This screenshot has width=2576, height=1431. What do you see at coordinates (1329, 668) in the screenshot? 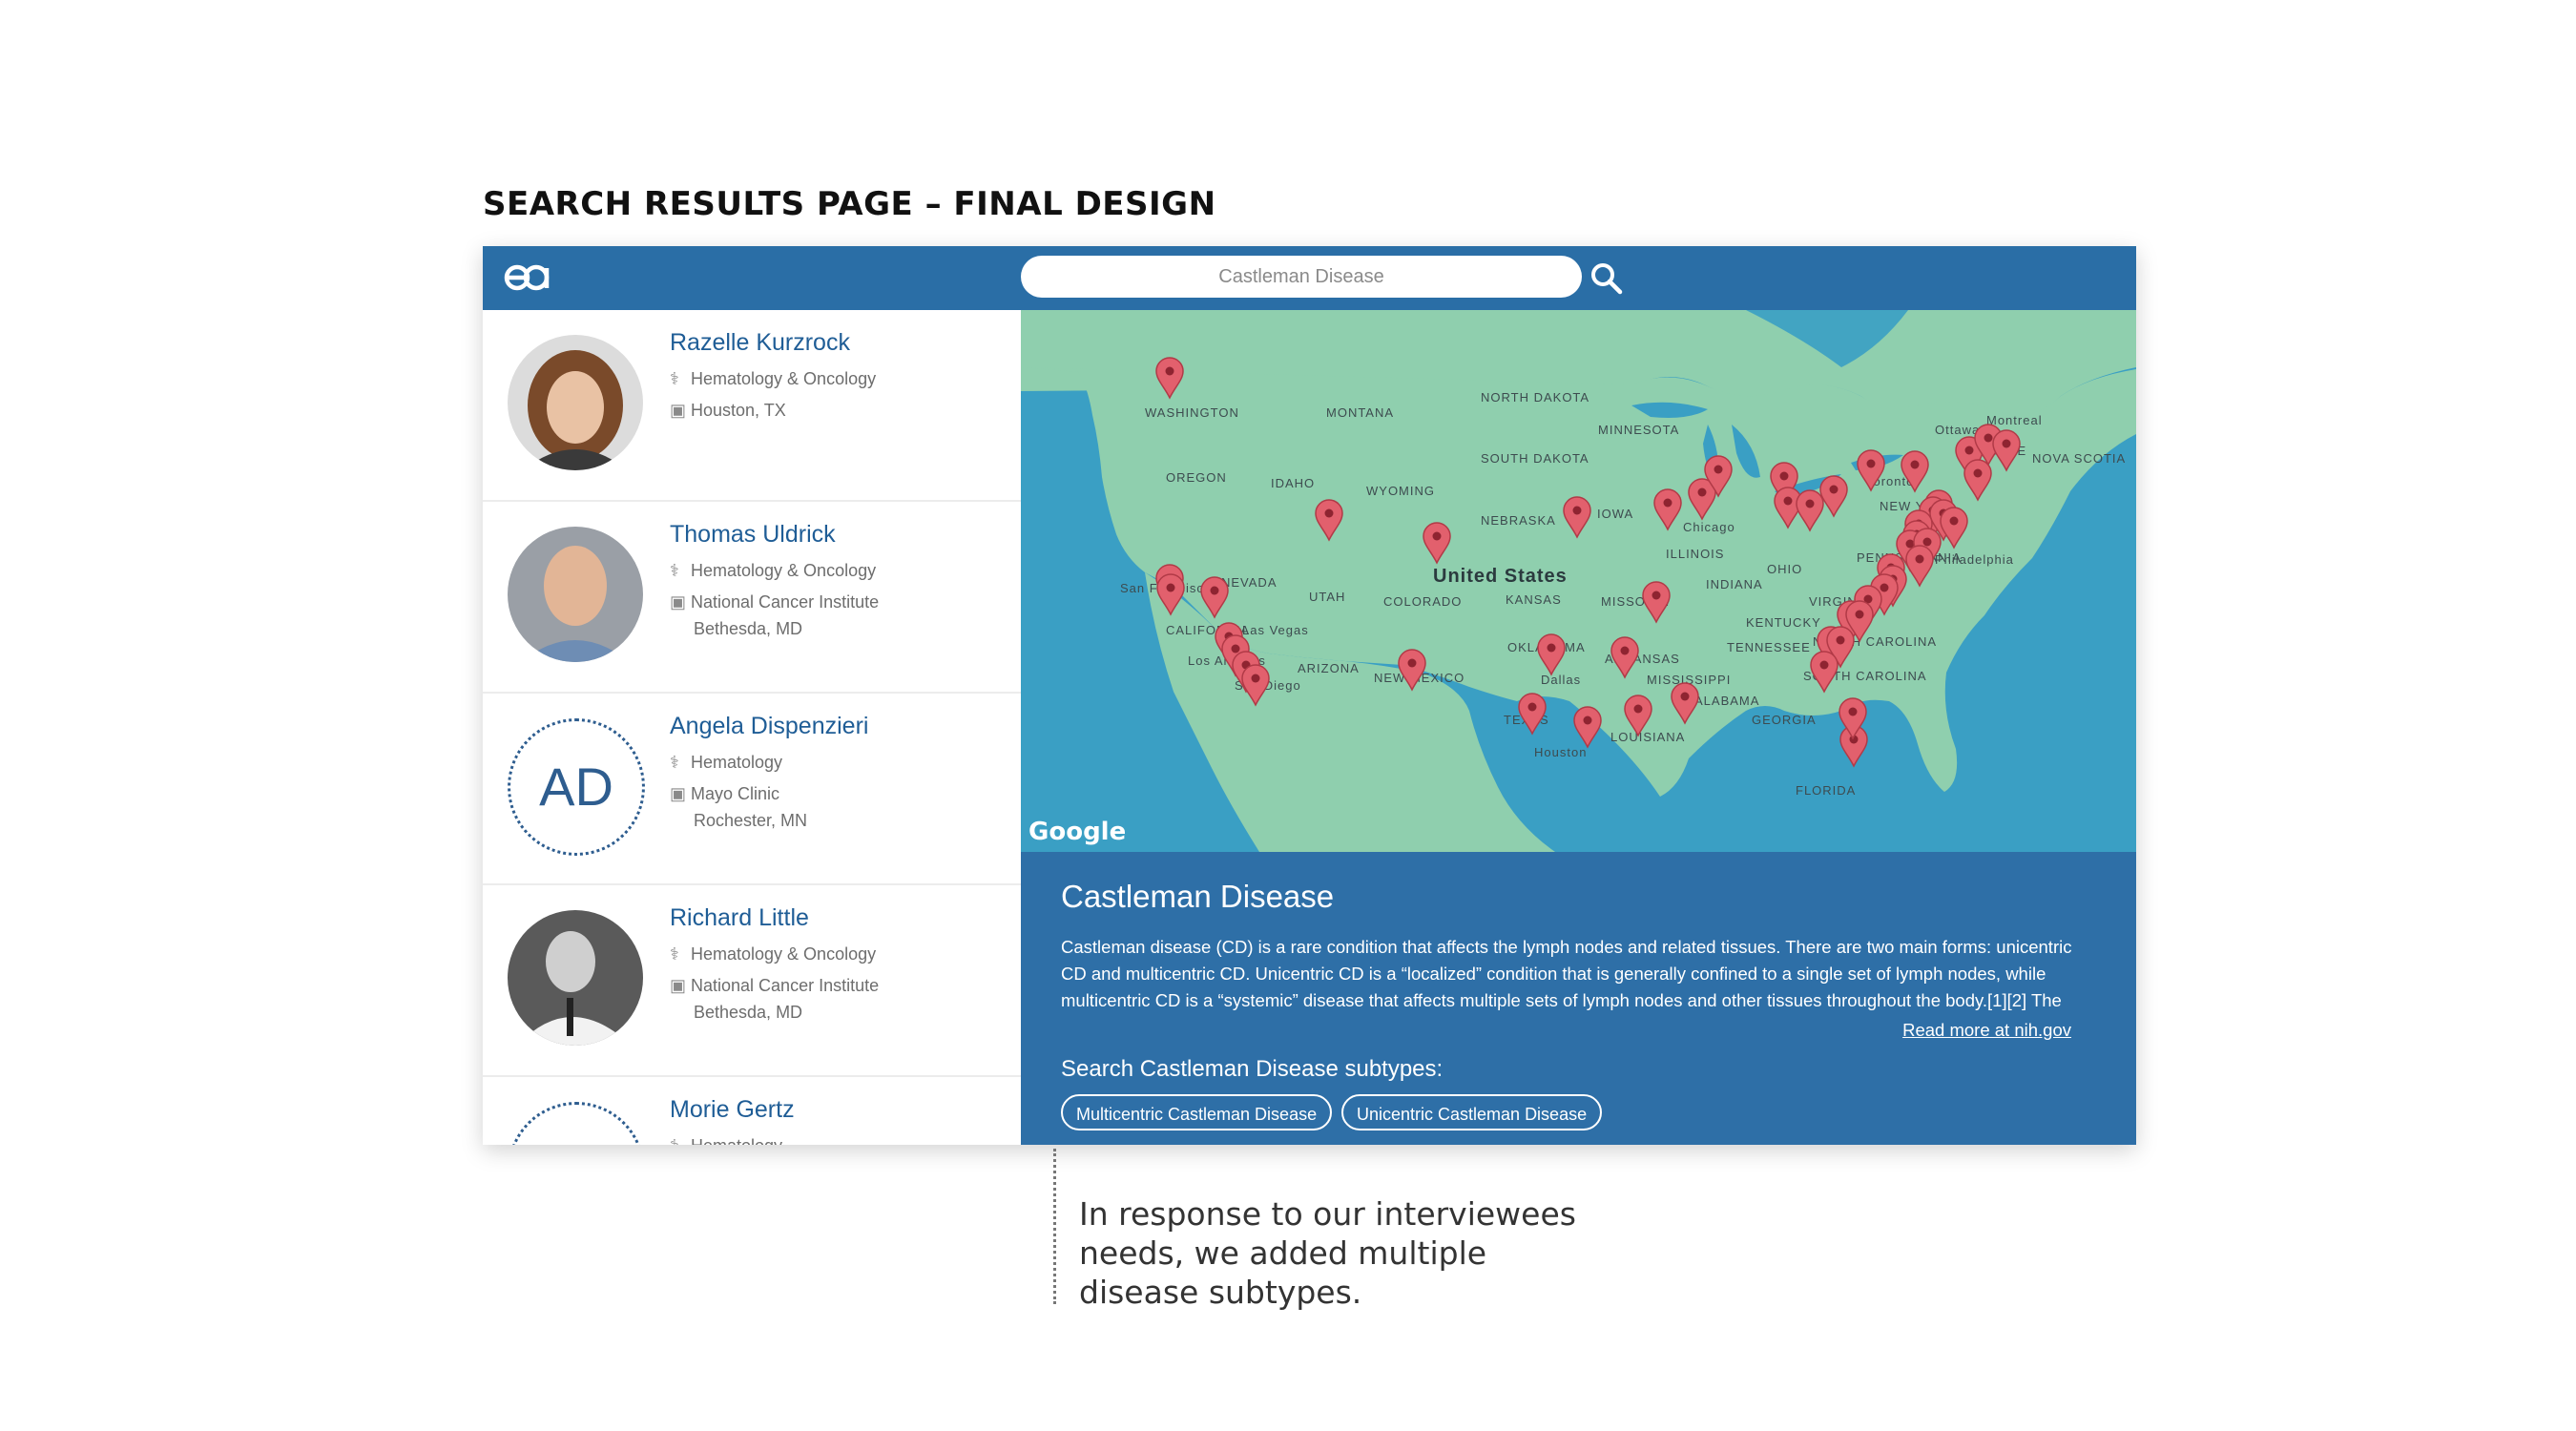
I see `map-label: ARIZONA` at bounding box center [1329, 668].